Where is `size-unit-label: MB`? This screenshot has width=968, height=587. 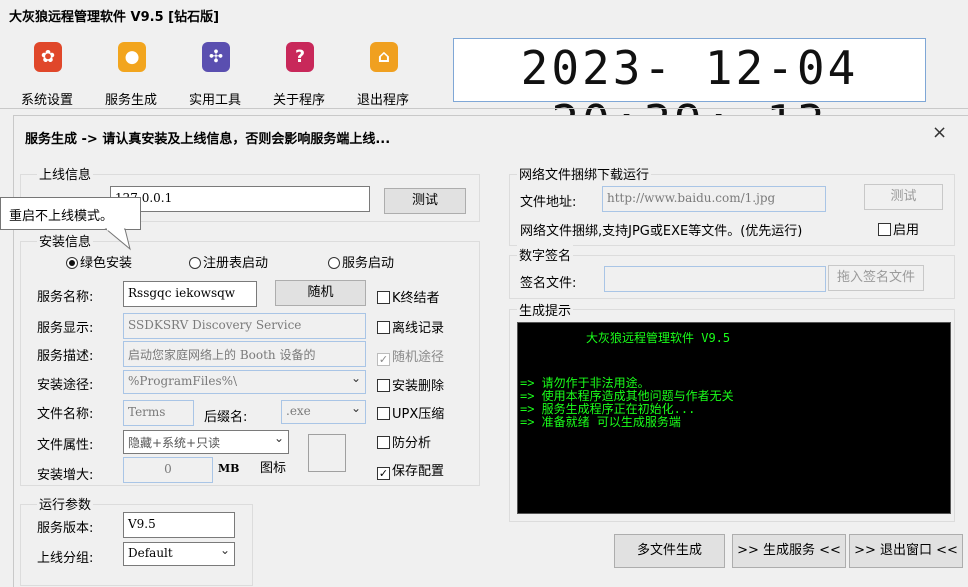
size-unit-label: MB is located at coordinates (229, 468).